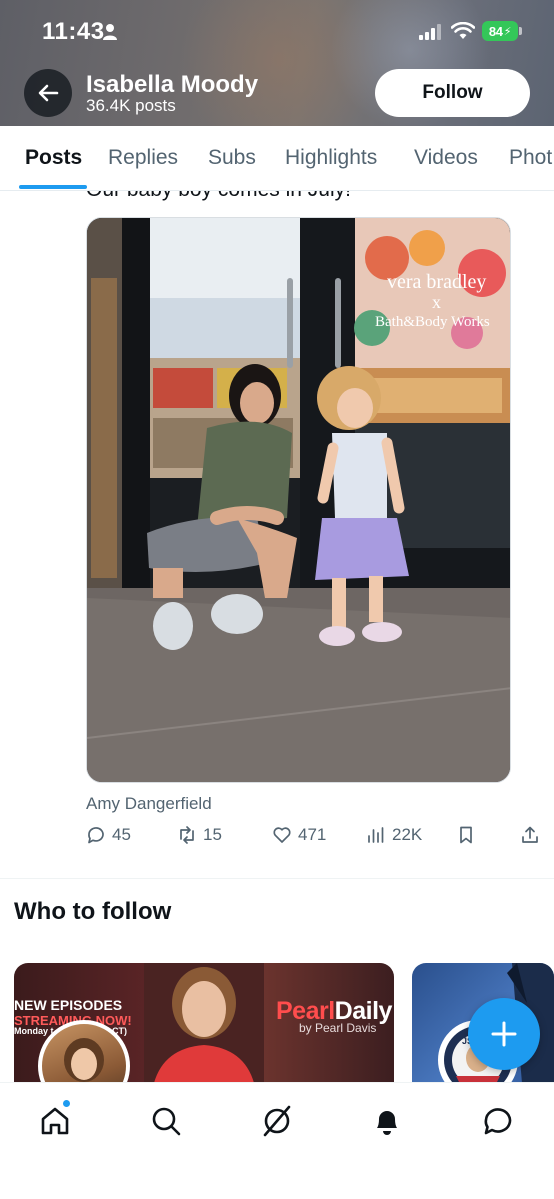 This screenshot has height=1199, width=554. What do you see at coordinates (452, 93) in the screenshot?
I see `follow-button: Follow` at bounding box center [452, 93].